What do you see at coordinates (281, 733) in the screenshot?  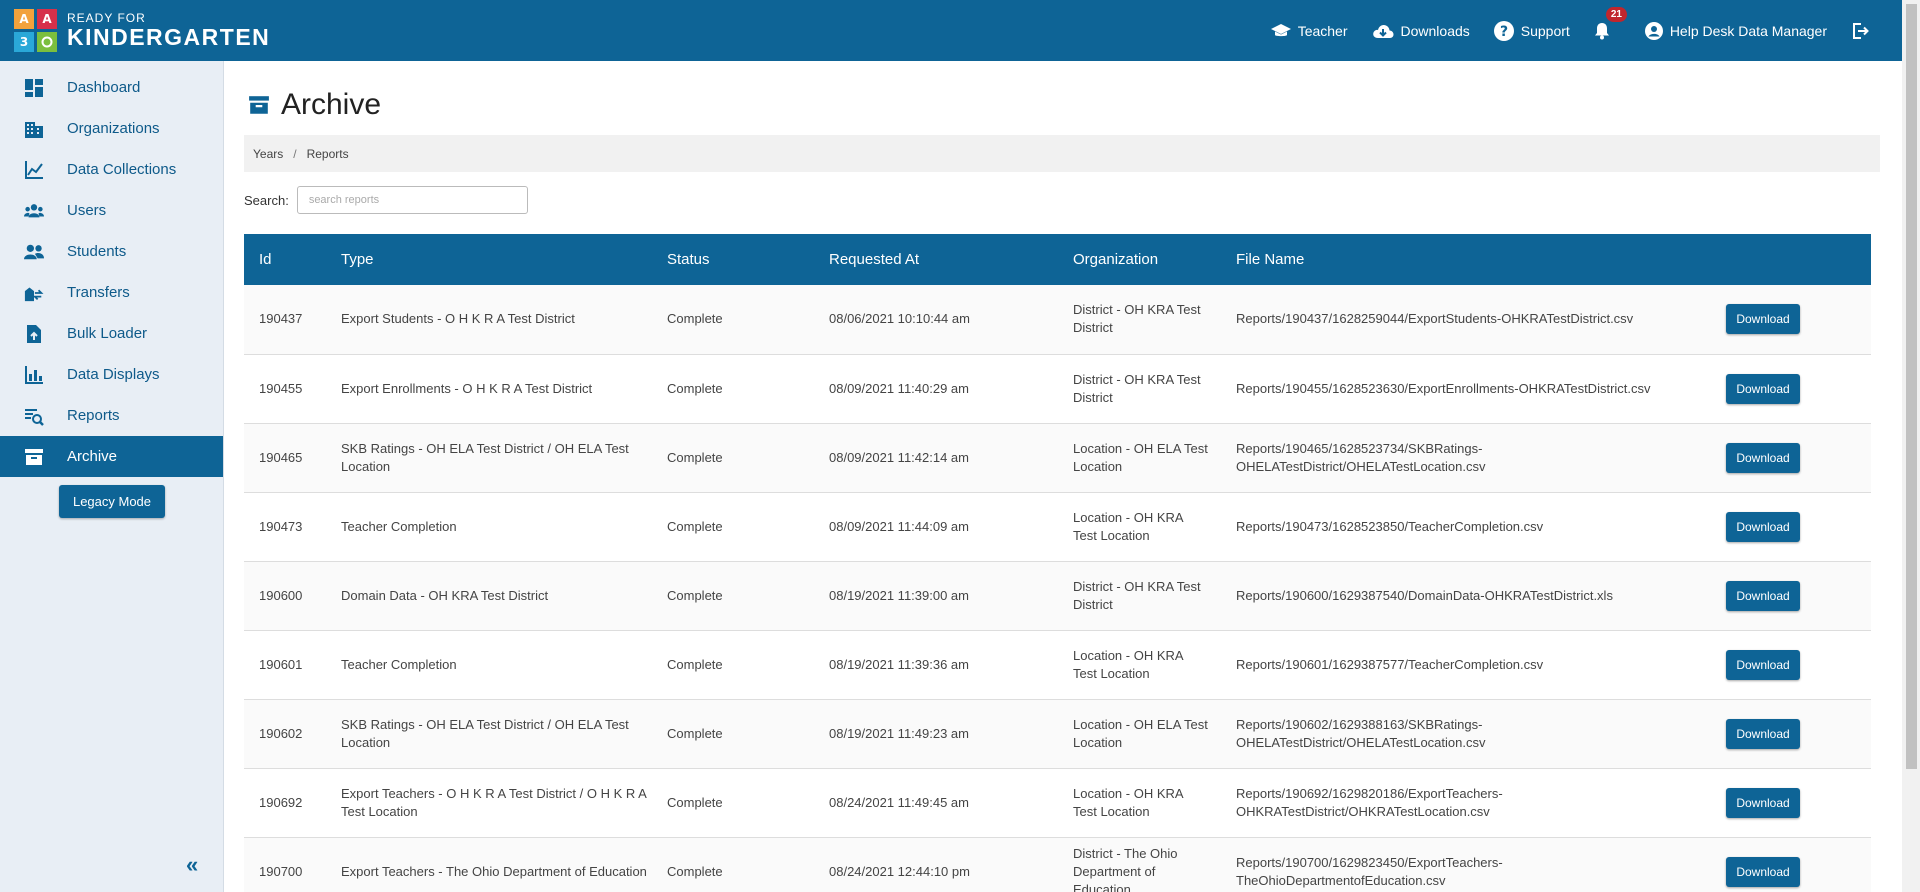 I see `cell-id: 190602` at bounding box center [281, 733].